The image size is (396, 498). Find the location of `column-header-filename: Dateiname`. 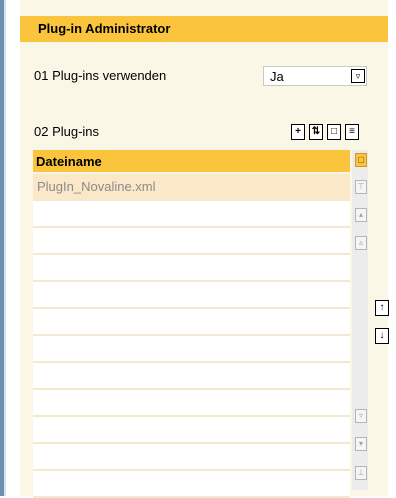

column-header-filename: Dateiname is located at coordinates (191, 162).